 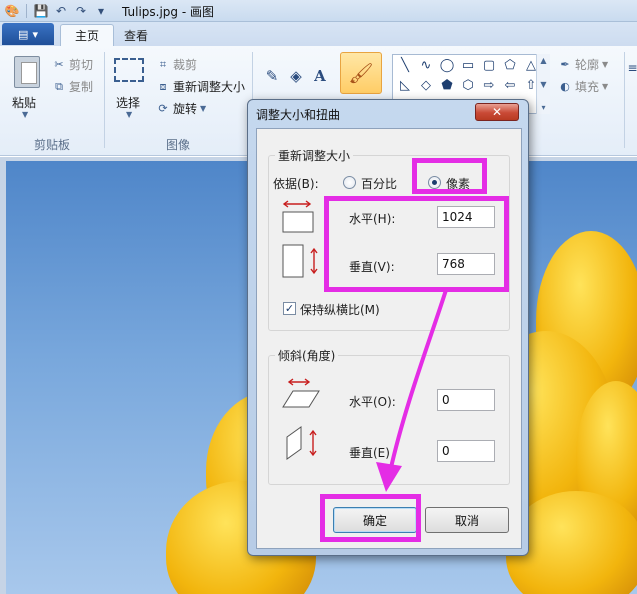 What do you see at coordinates (426, 65) in the screenshot?
I see `curve-shape-icon: ∿` at bounding box center [426, 65].